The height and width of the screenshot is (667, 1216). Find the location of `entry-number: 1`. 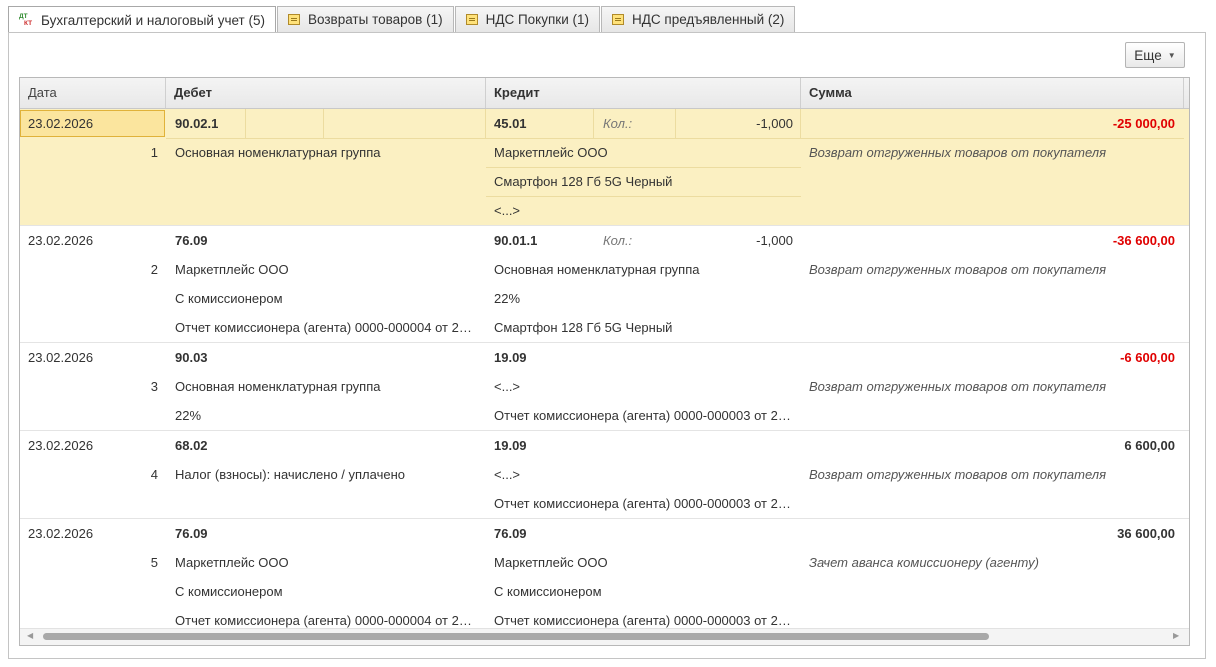

entry-number: 1 is located at coordinates (154, 152).